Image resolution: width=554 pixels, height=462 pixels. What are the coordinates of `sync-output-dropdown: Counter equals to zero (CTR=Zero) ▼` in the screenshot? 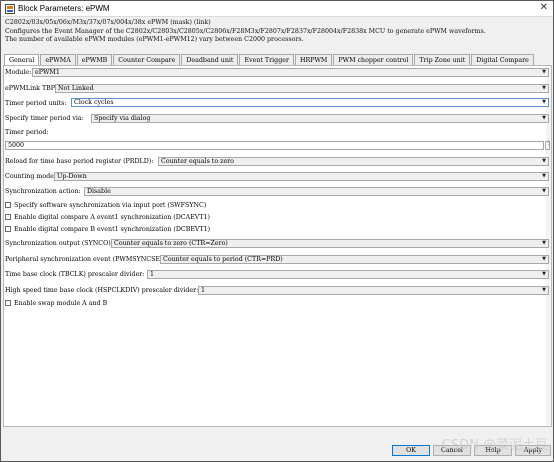 It's located at (330, 243).